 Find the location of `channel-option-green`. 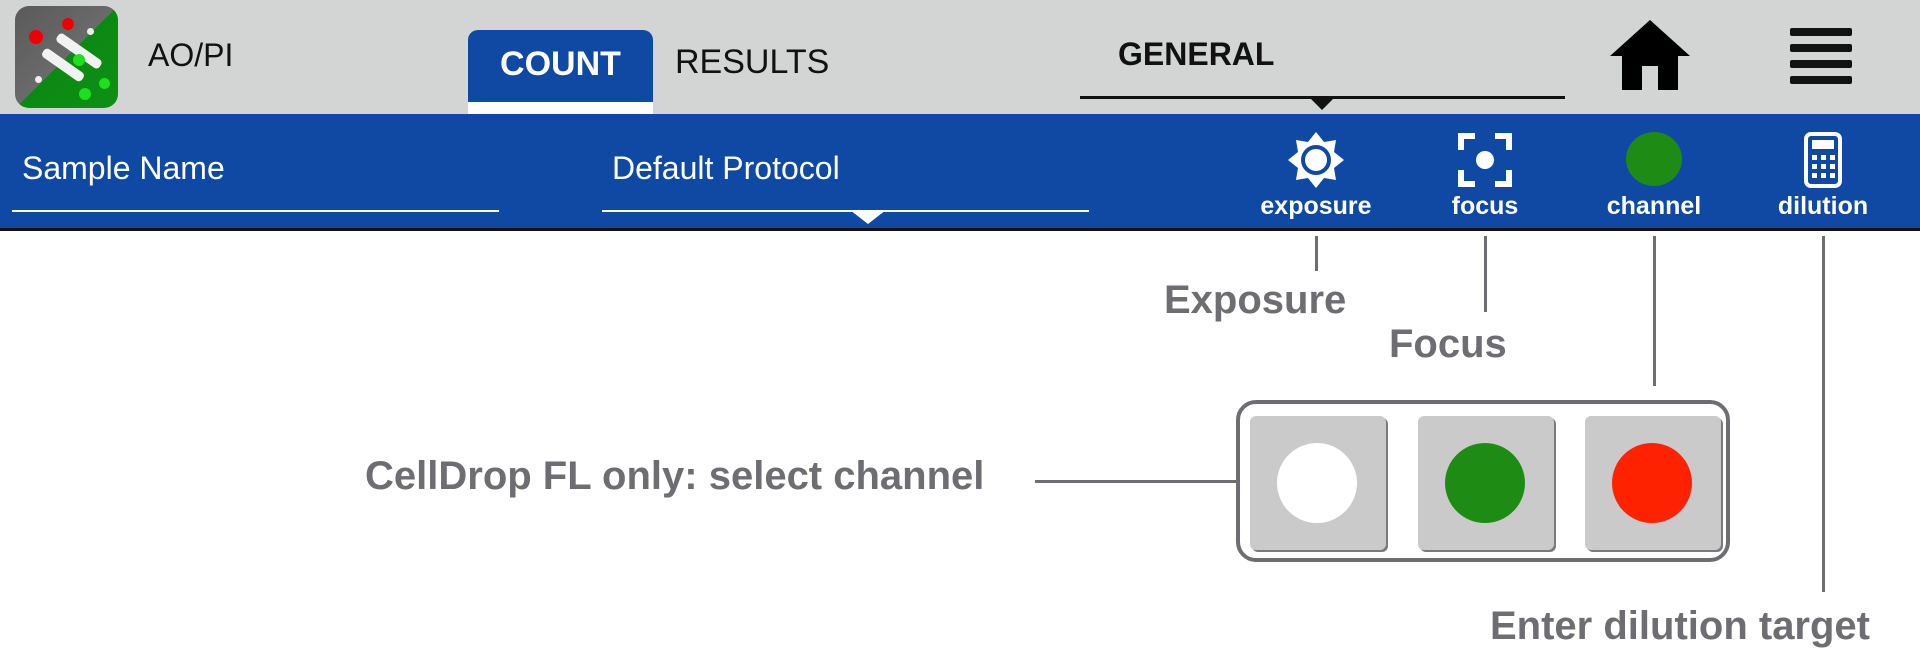

channel-option-green is located at coordinates (1486, 483).